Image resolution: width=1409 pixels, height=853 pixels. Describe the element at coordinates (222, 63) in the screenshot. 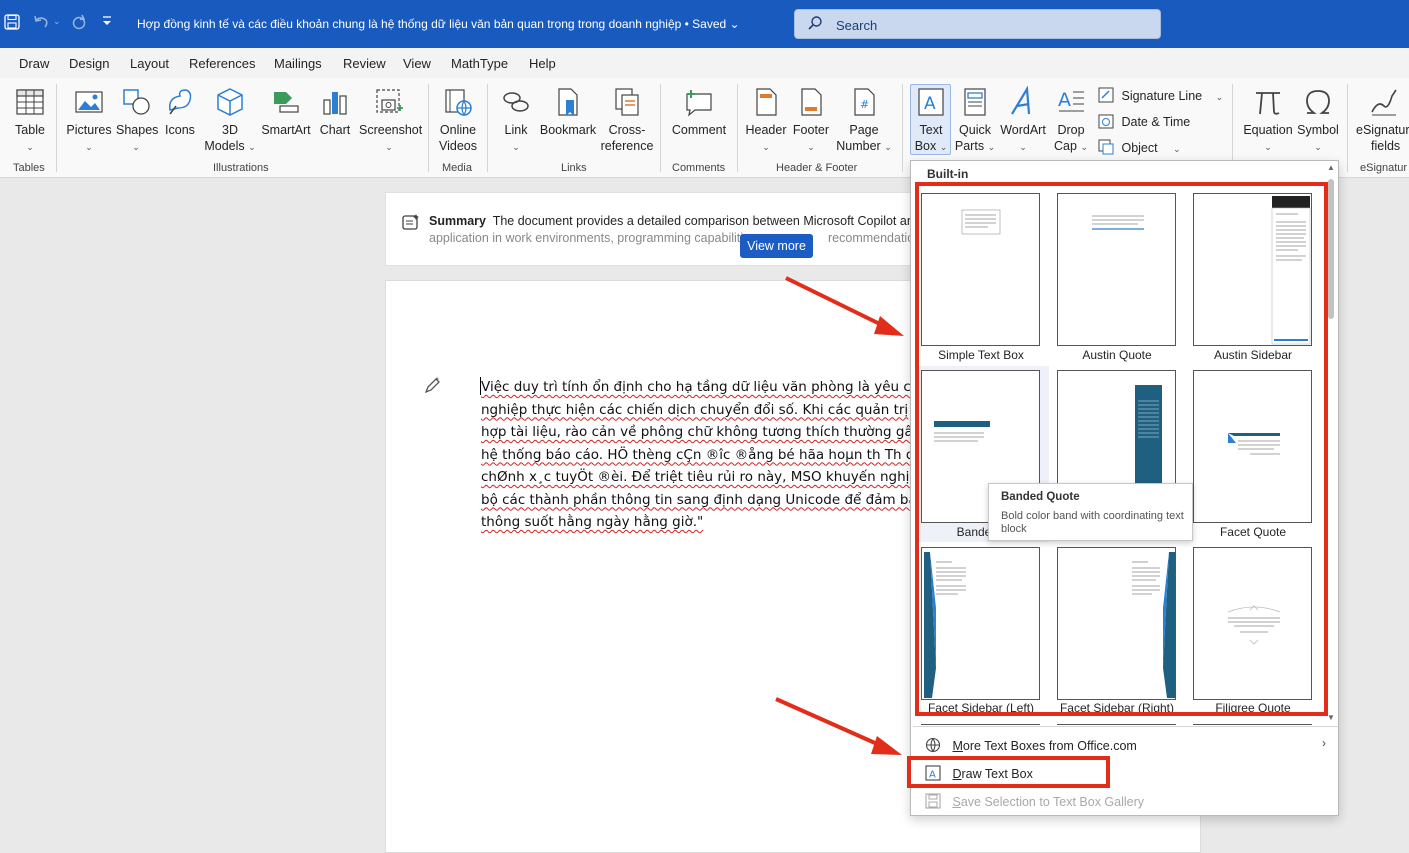

I see `tab-references: References` at that location.